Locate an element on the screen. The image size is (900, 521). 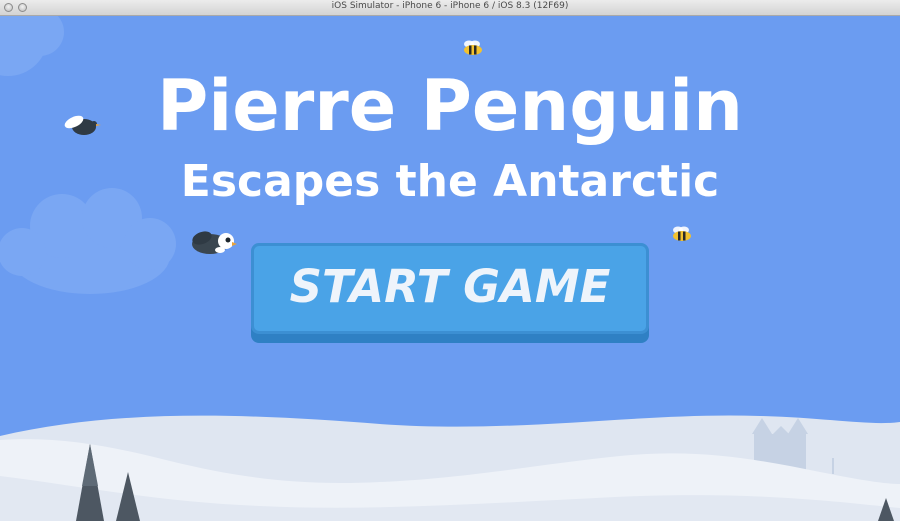
penguin-icon is located at coordinates (214, 242).